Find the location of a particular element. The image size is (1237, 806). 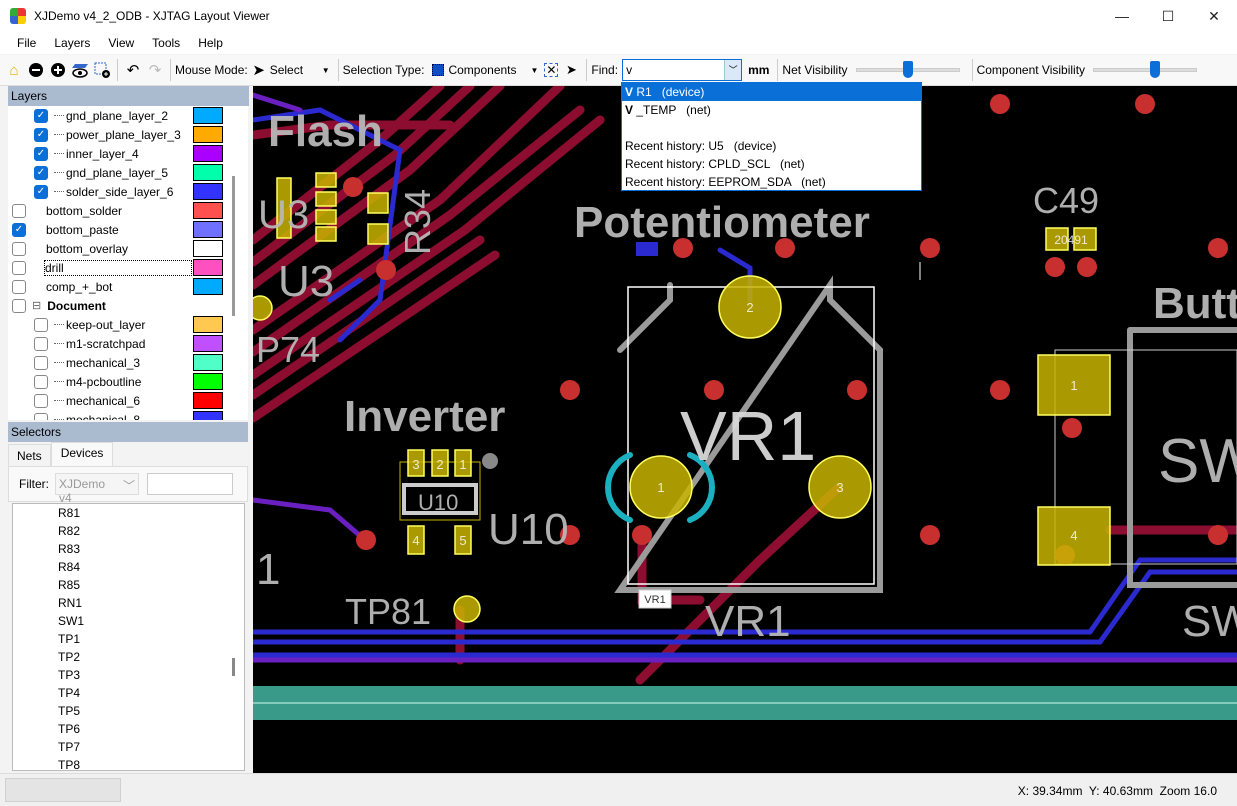

maximize-button: ☐ is located at coordinates (1168, 16).